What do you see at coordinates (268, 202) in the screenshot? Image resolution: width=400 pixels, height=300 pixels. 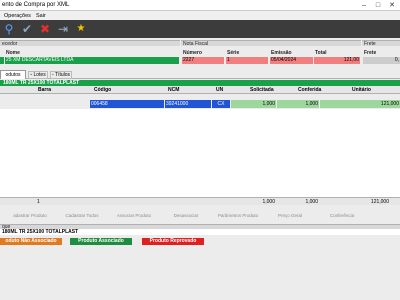 I see `total-solicitada: 1,000` at bounding box center [268, 202].